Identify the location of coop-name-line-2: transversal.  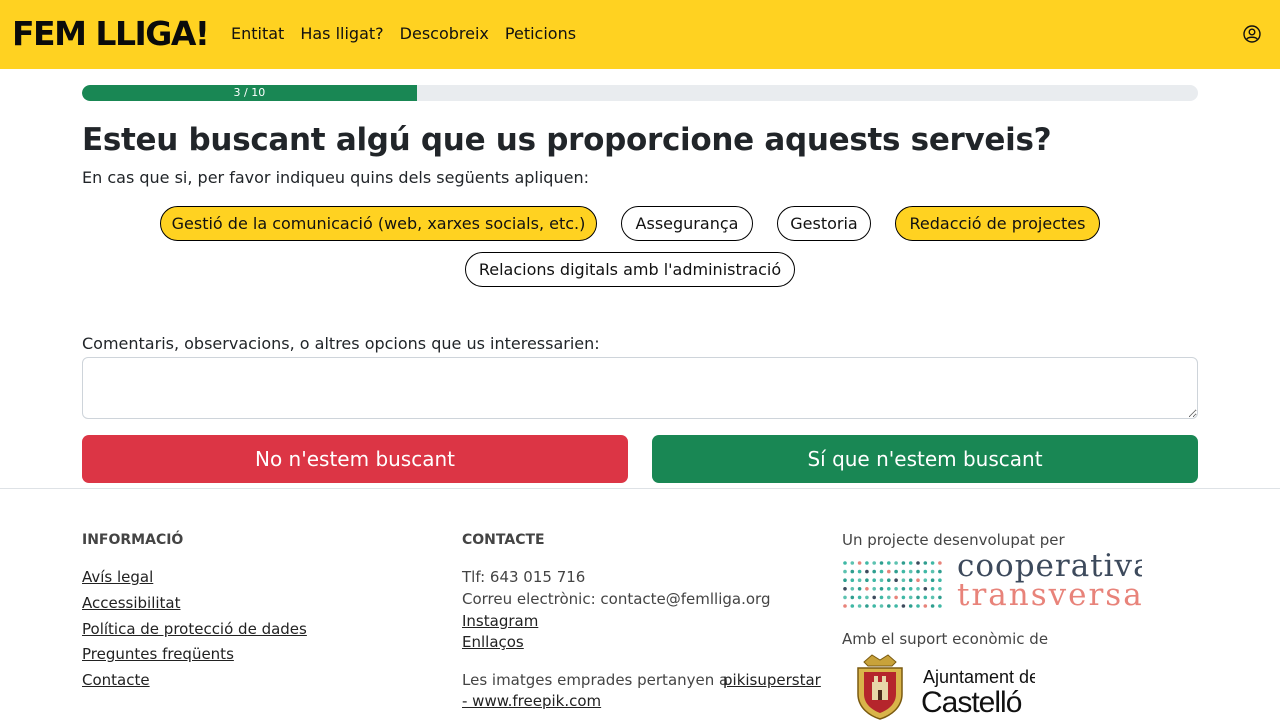
(1049, 593).